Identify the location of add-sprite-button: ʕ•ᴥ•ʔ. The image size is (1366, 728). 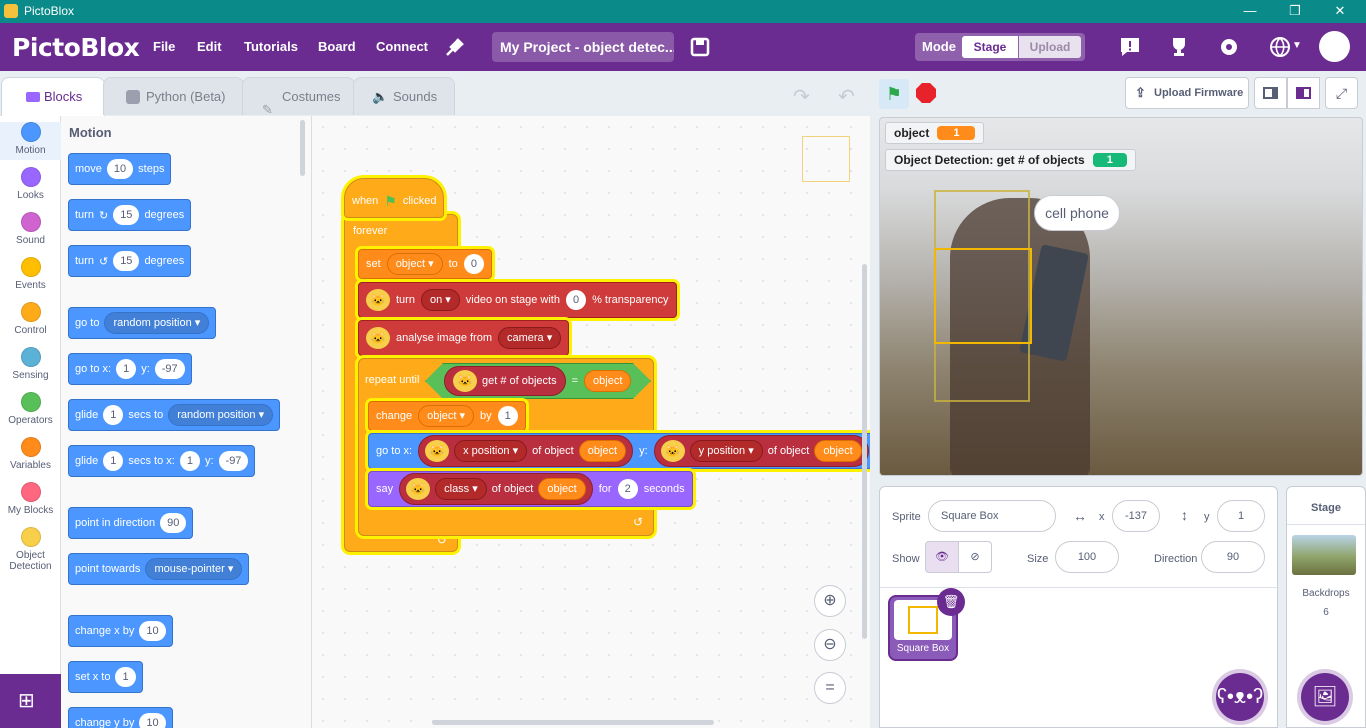
(1240, 697).